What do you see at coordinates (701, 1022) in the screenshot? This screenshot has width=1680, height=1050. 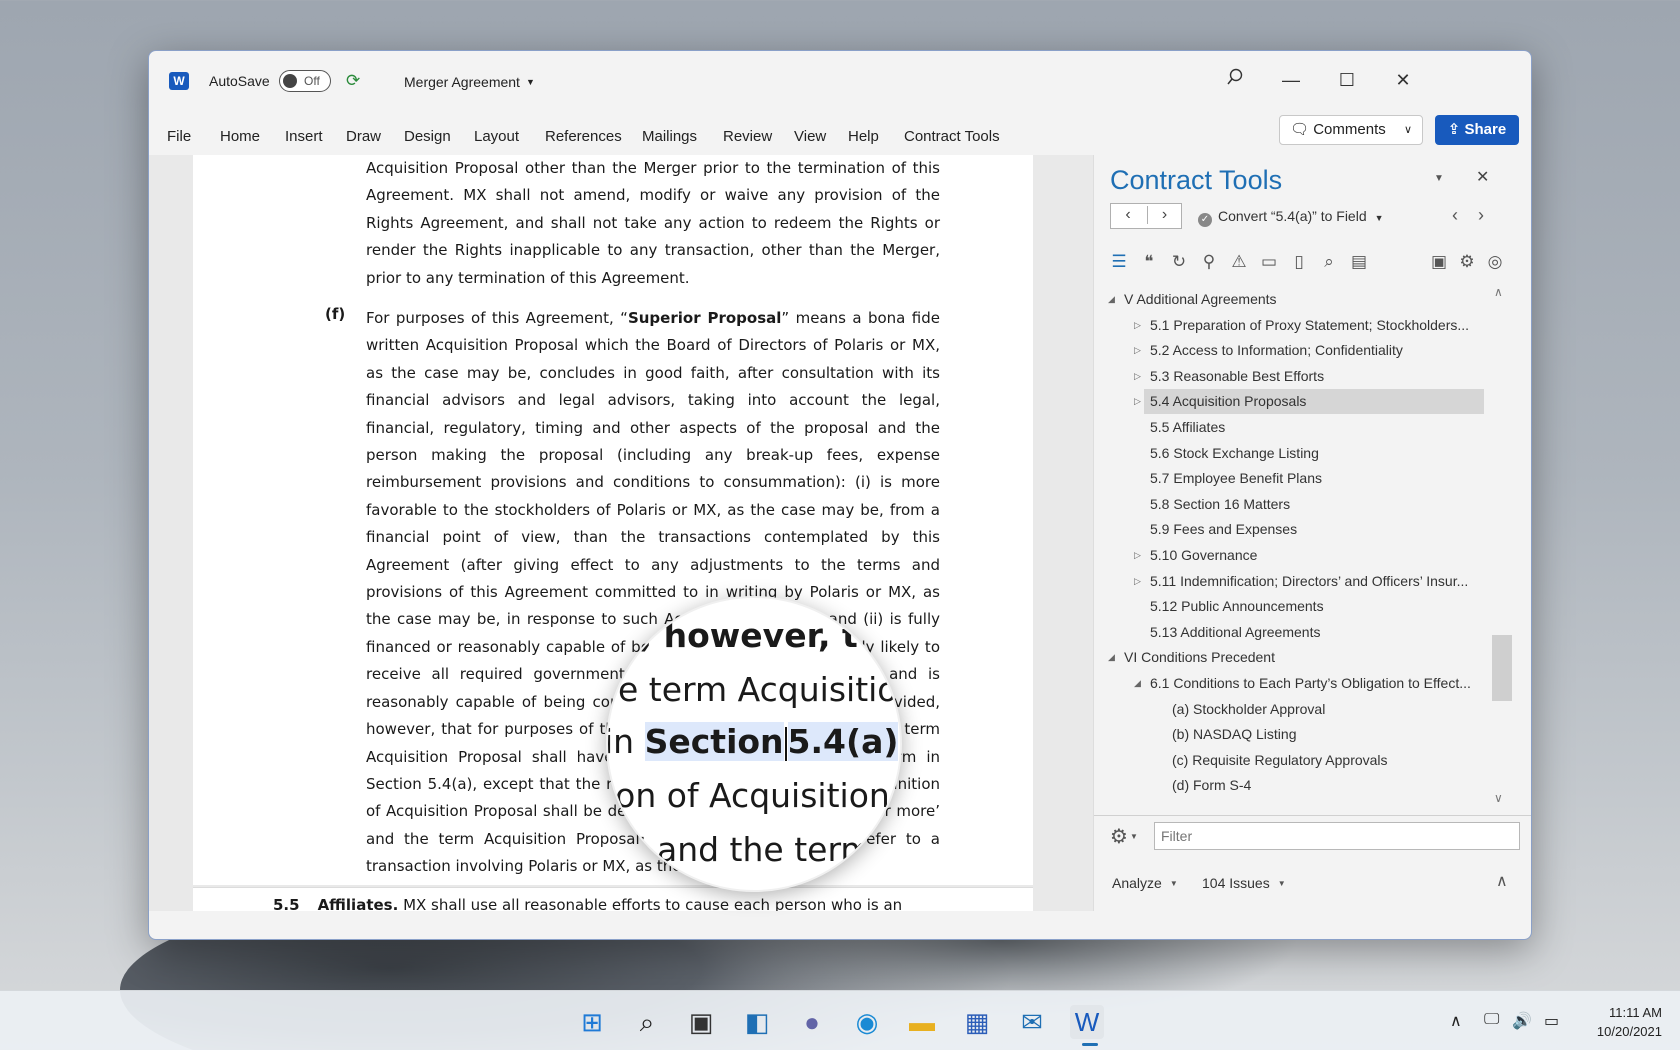 I see `task-view-icon: ▣` at bounding box center [701, 1022].